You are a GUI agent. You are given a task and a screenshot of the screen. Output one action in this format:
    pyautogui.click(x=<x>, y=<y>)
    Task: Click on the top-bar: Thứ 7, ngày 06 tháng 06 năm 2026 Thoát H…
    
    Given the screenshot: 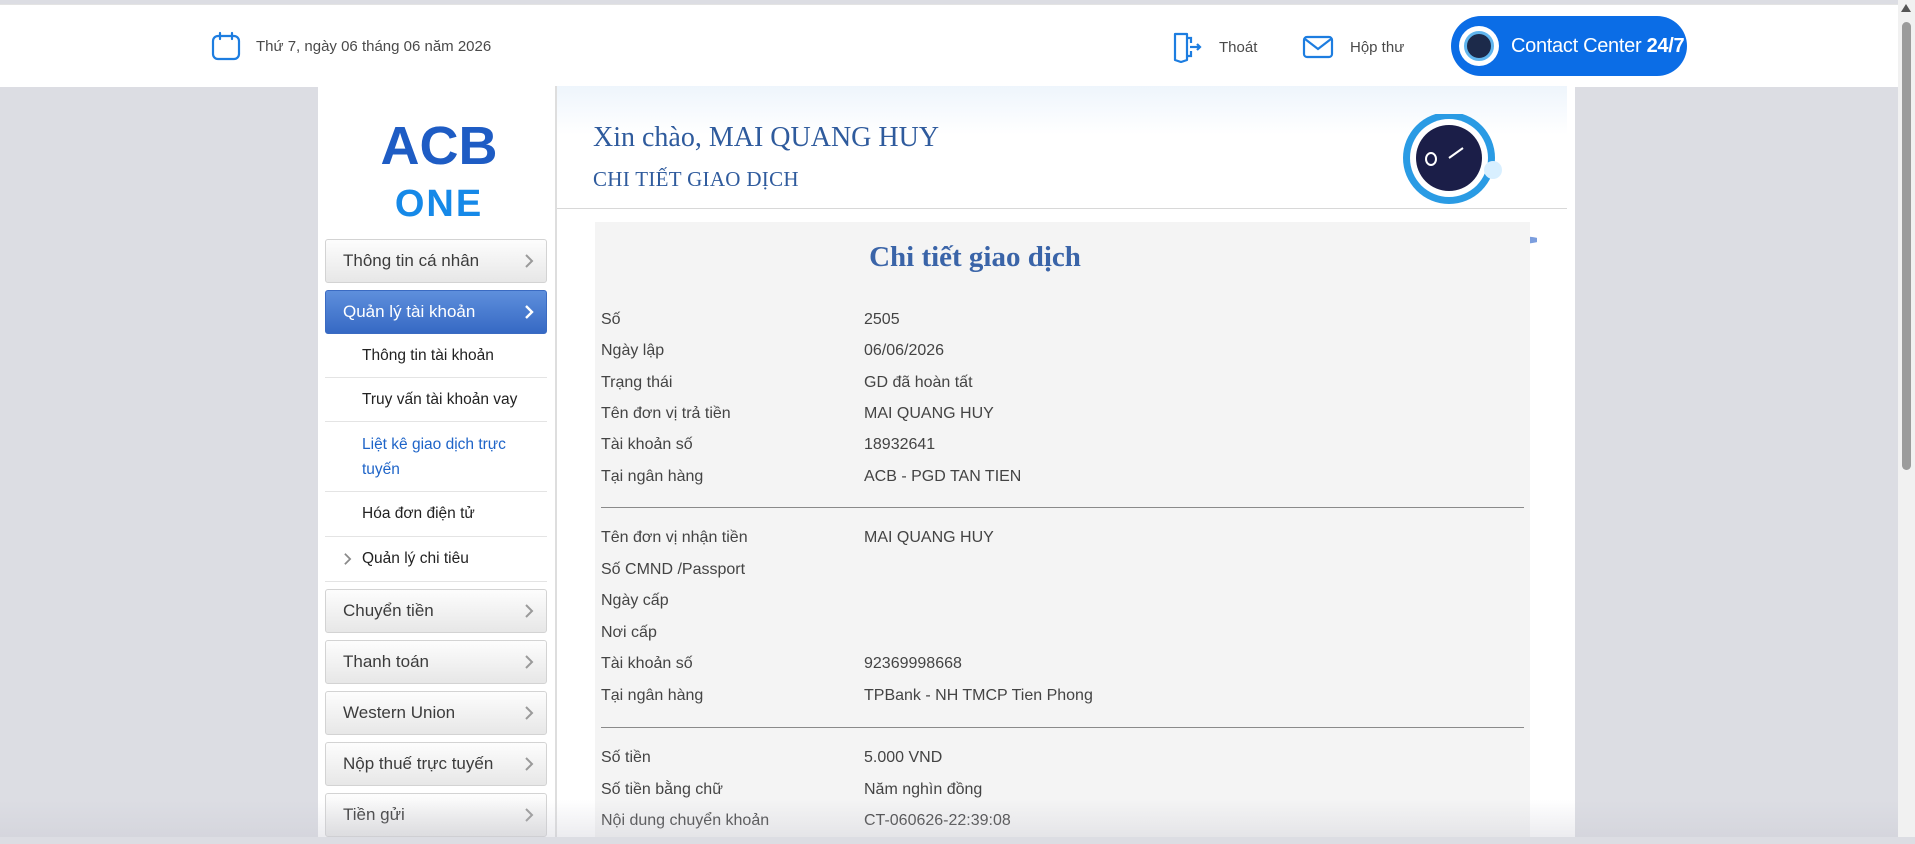 What is the action you would take?
    pyautogui.click(x=949, y=45)
    